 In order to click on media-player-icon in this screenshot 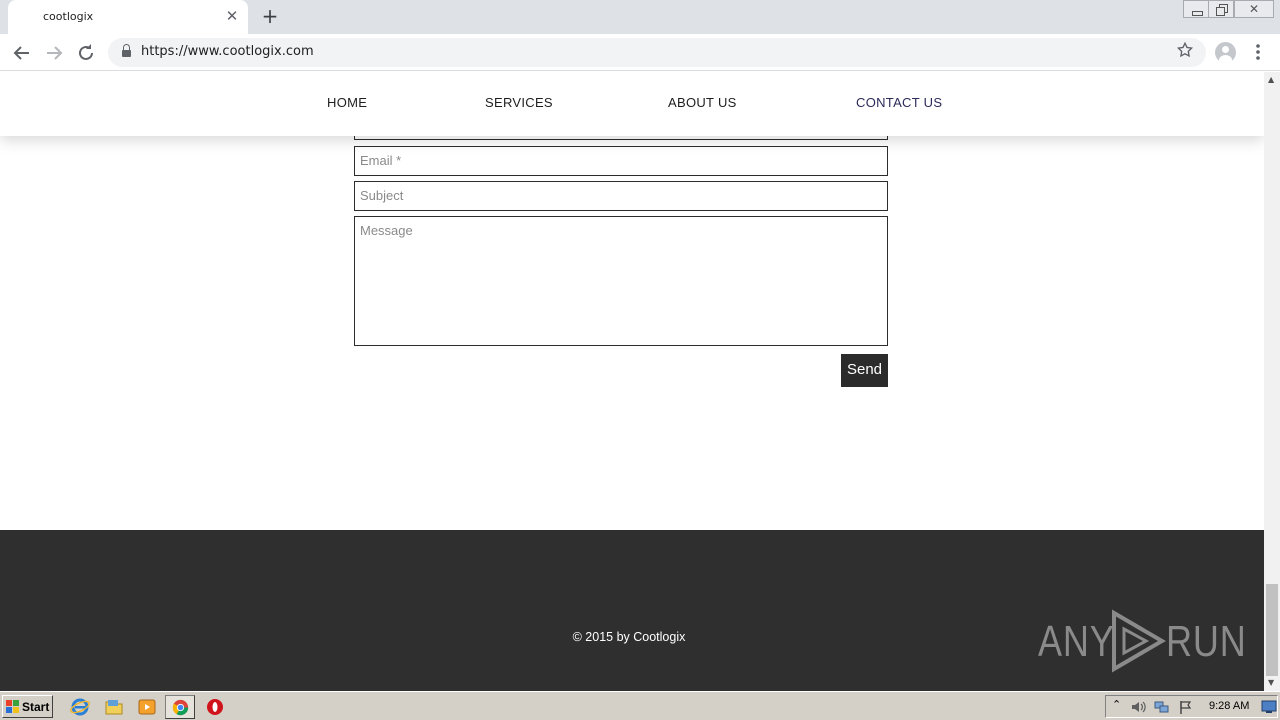, I will do `click(147, 707)`.